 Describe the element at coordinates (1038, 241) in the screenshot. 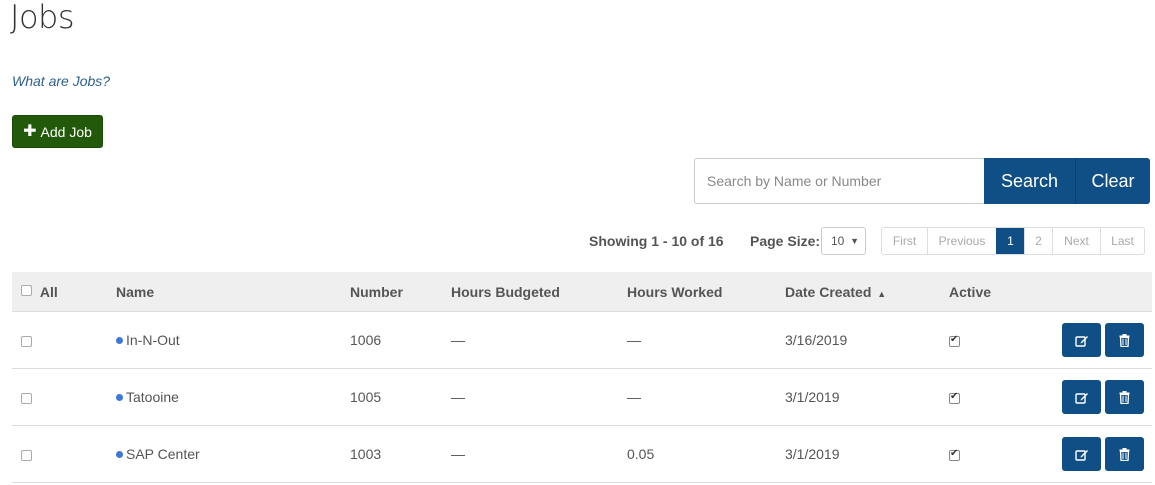

I see `pager-page-2: 2` at that location.